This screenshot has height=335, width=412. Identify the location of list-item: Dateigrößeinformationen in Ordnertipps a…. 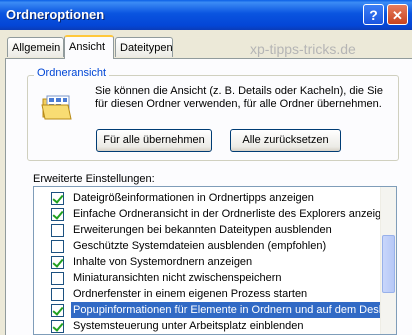
(210, 198).